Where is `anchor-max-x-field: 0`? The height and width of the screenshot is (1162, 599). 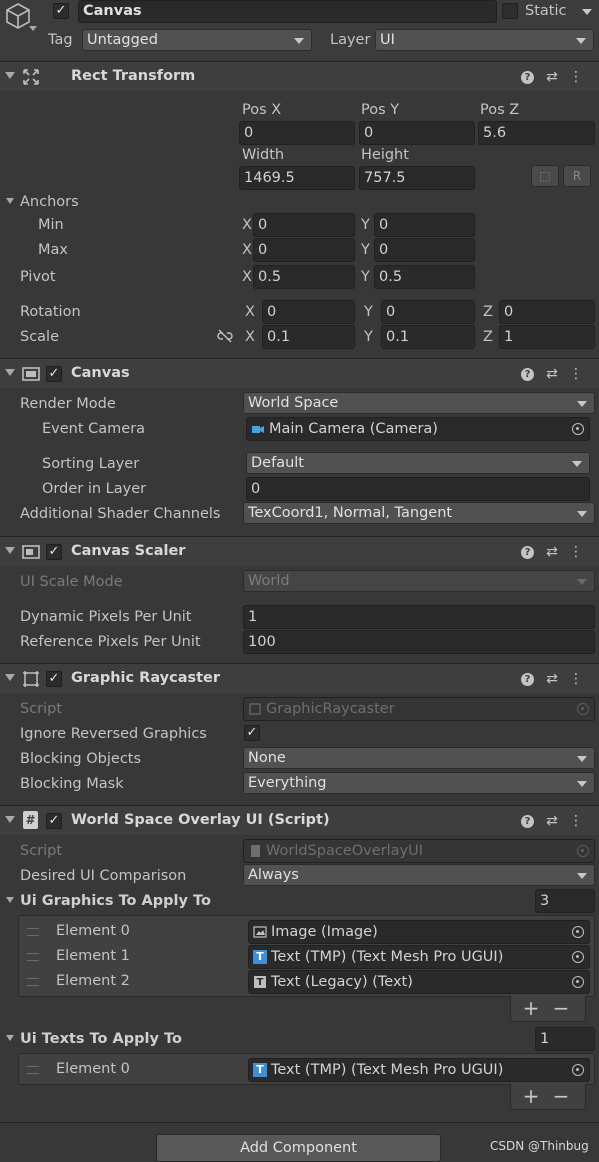
anchor-max-x-field: 0 is located at coordinates (304, 250).